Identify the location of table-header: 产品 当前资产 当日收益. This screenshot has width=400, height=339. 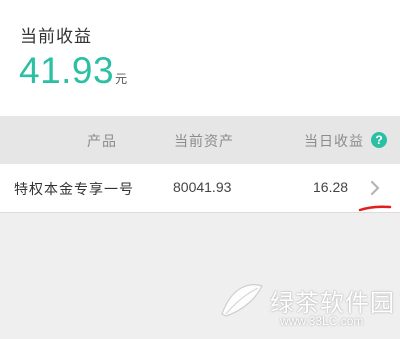
(200, 140).